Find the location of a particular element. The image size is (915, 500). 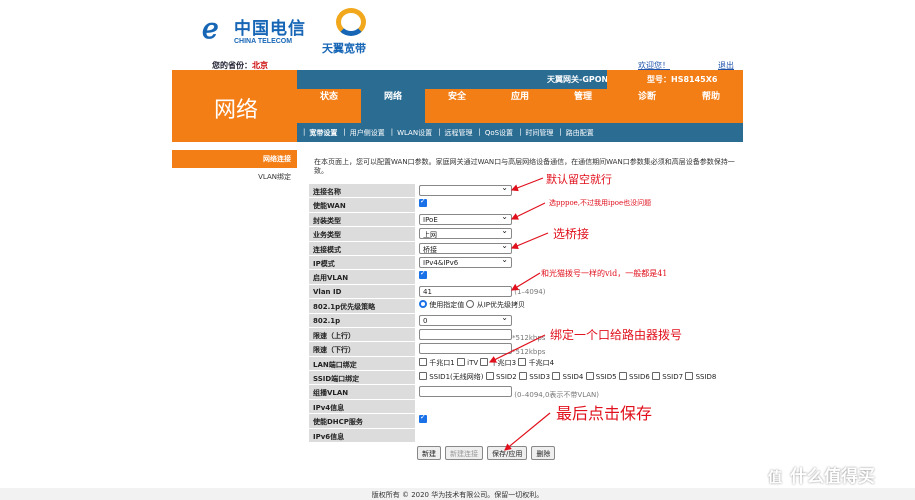

section-title: 网络 is located at coordinates (236, 110).